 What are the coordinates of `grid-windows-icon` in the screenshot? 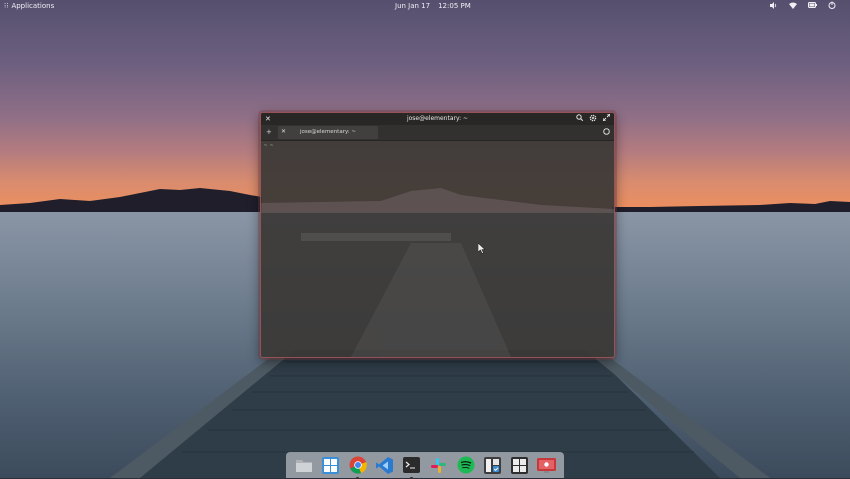 It's located at (330, 465).